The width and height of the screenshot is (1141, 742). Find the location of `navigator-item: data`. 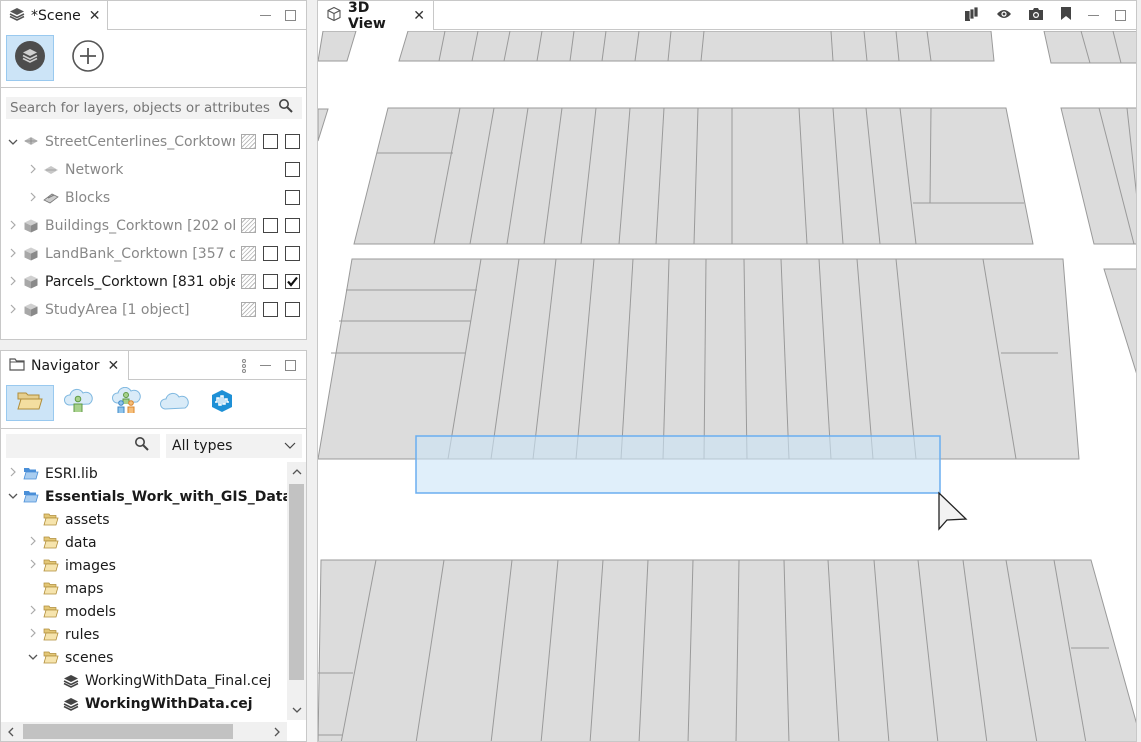

navigator-item: data is located at coordinates (49, 542).